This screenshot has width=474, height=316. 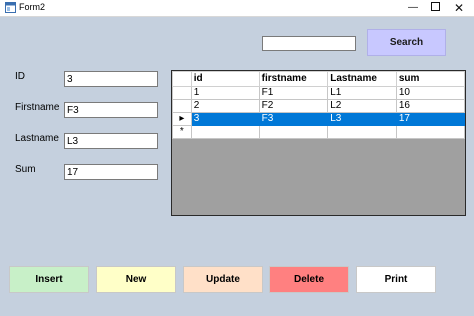 What do you see at coordinates (430, 119) in the screenshot?
I see `cell-sum: 17` at bounding box center [430, 119].